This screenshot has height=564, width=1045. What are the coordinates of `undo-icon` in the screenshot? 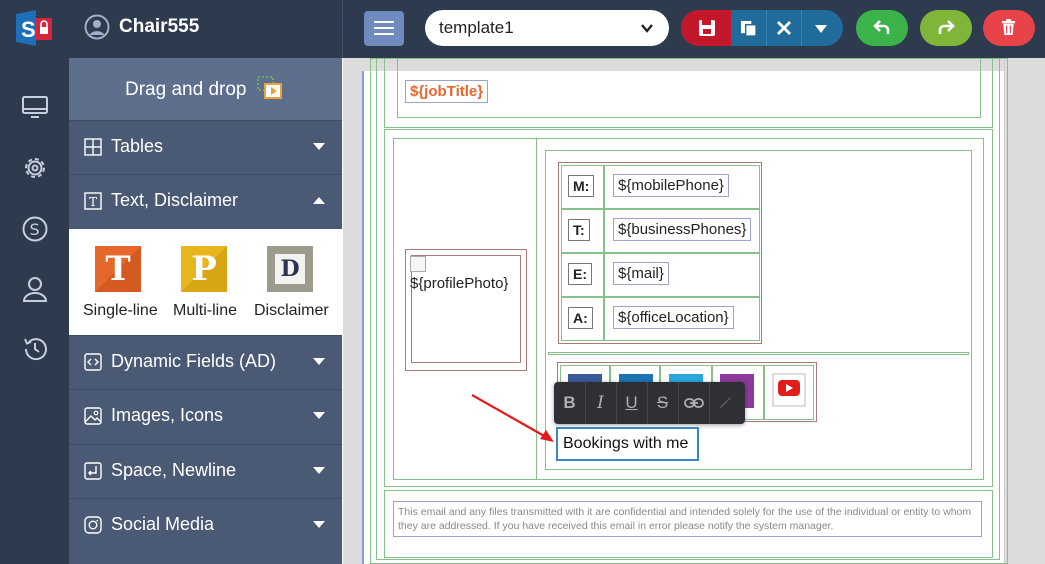 It's located at (881, 27).